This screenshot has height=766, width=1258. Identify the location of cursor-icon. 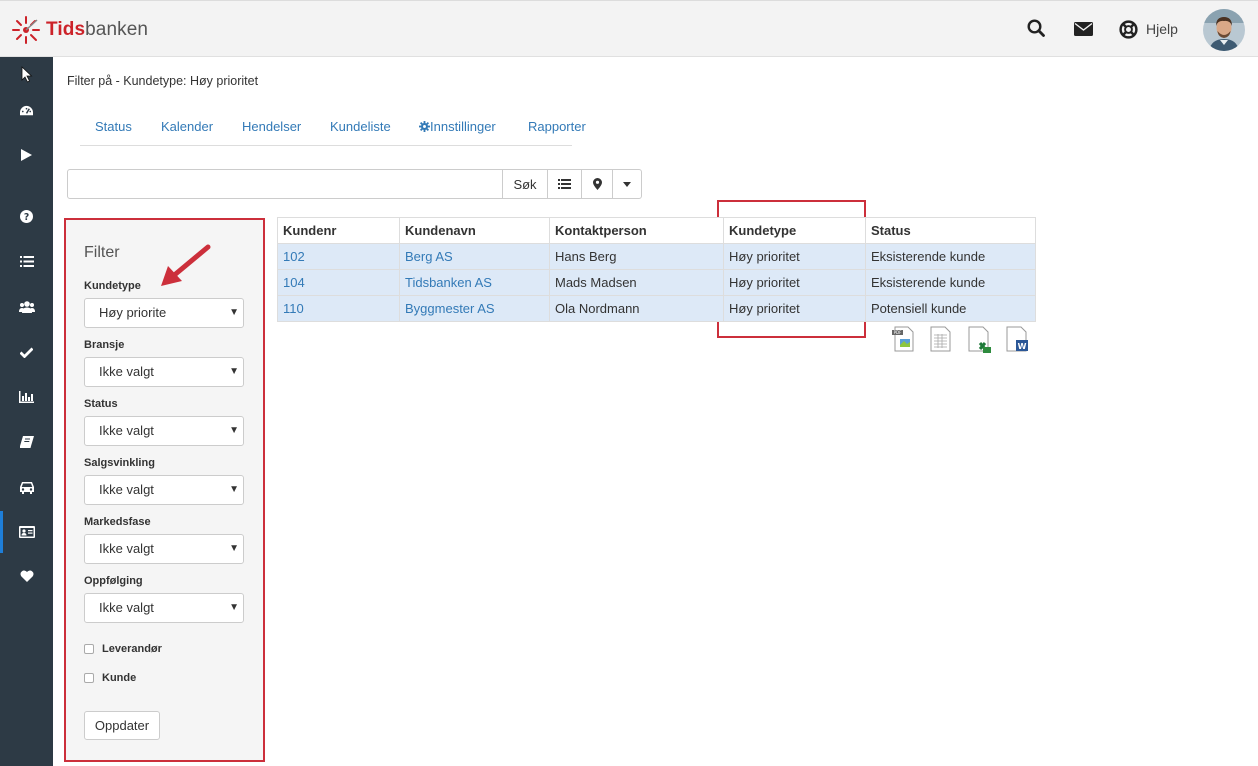
(27, 74).